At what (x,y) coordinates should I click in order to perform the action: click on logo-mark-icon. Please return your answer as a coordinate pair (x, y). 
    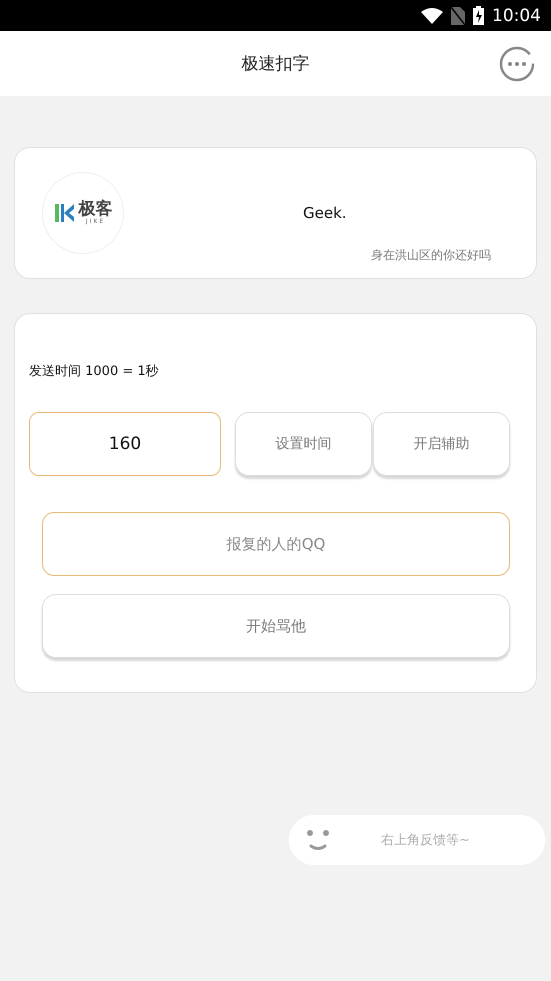
    Looking at the image, I should click on (65, 213).